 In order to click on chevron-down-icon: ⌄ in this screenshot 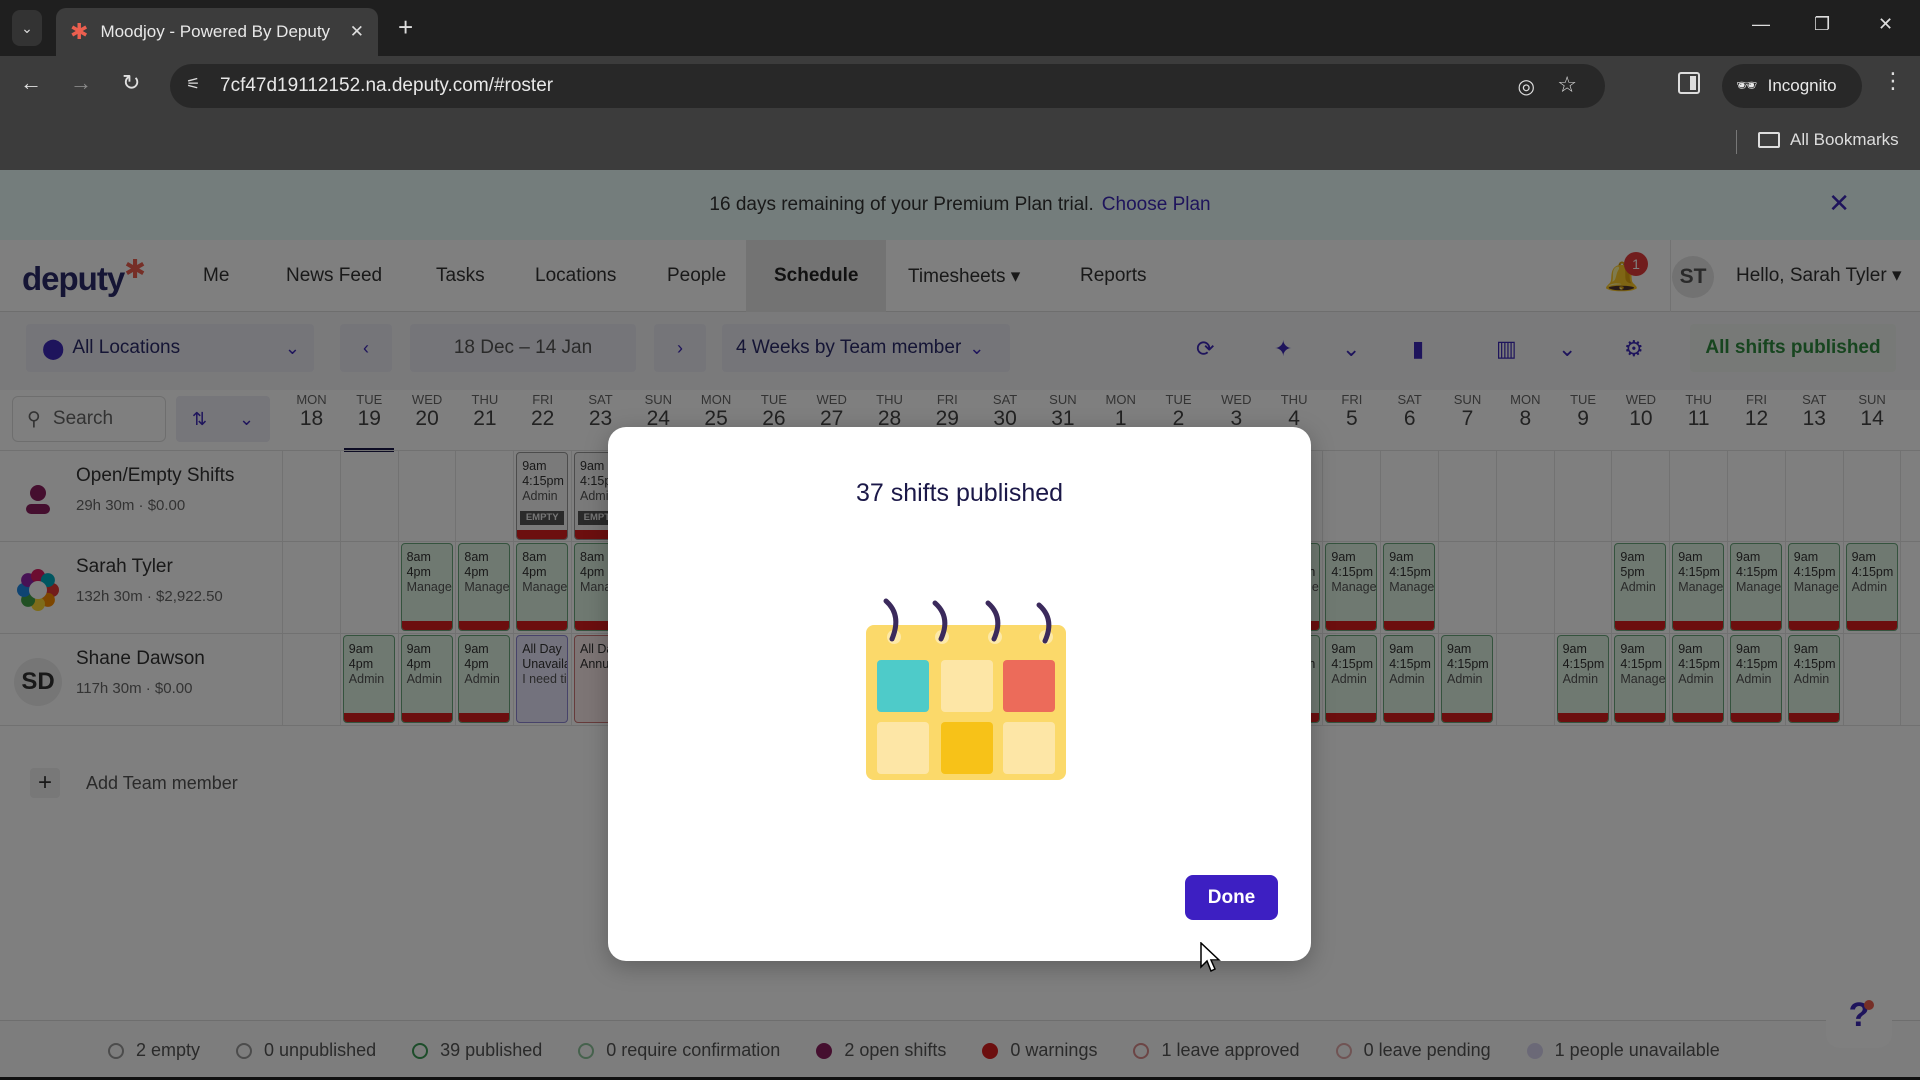, I will do `click(27, 27)`.